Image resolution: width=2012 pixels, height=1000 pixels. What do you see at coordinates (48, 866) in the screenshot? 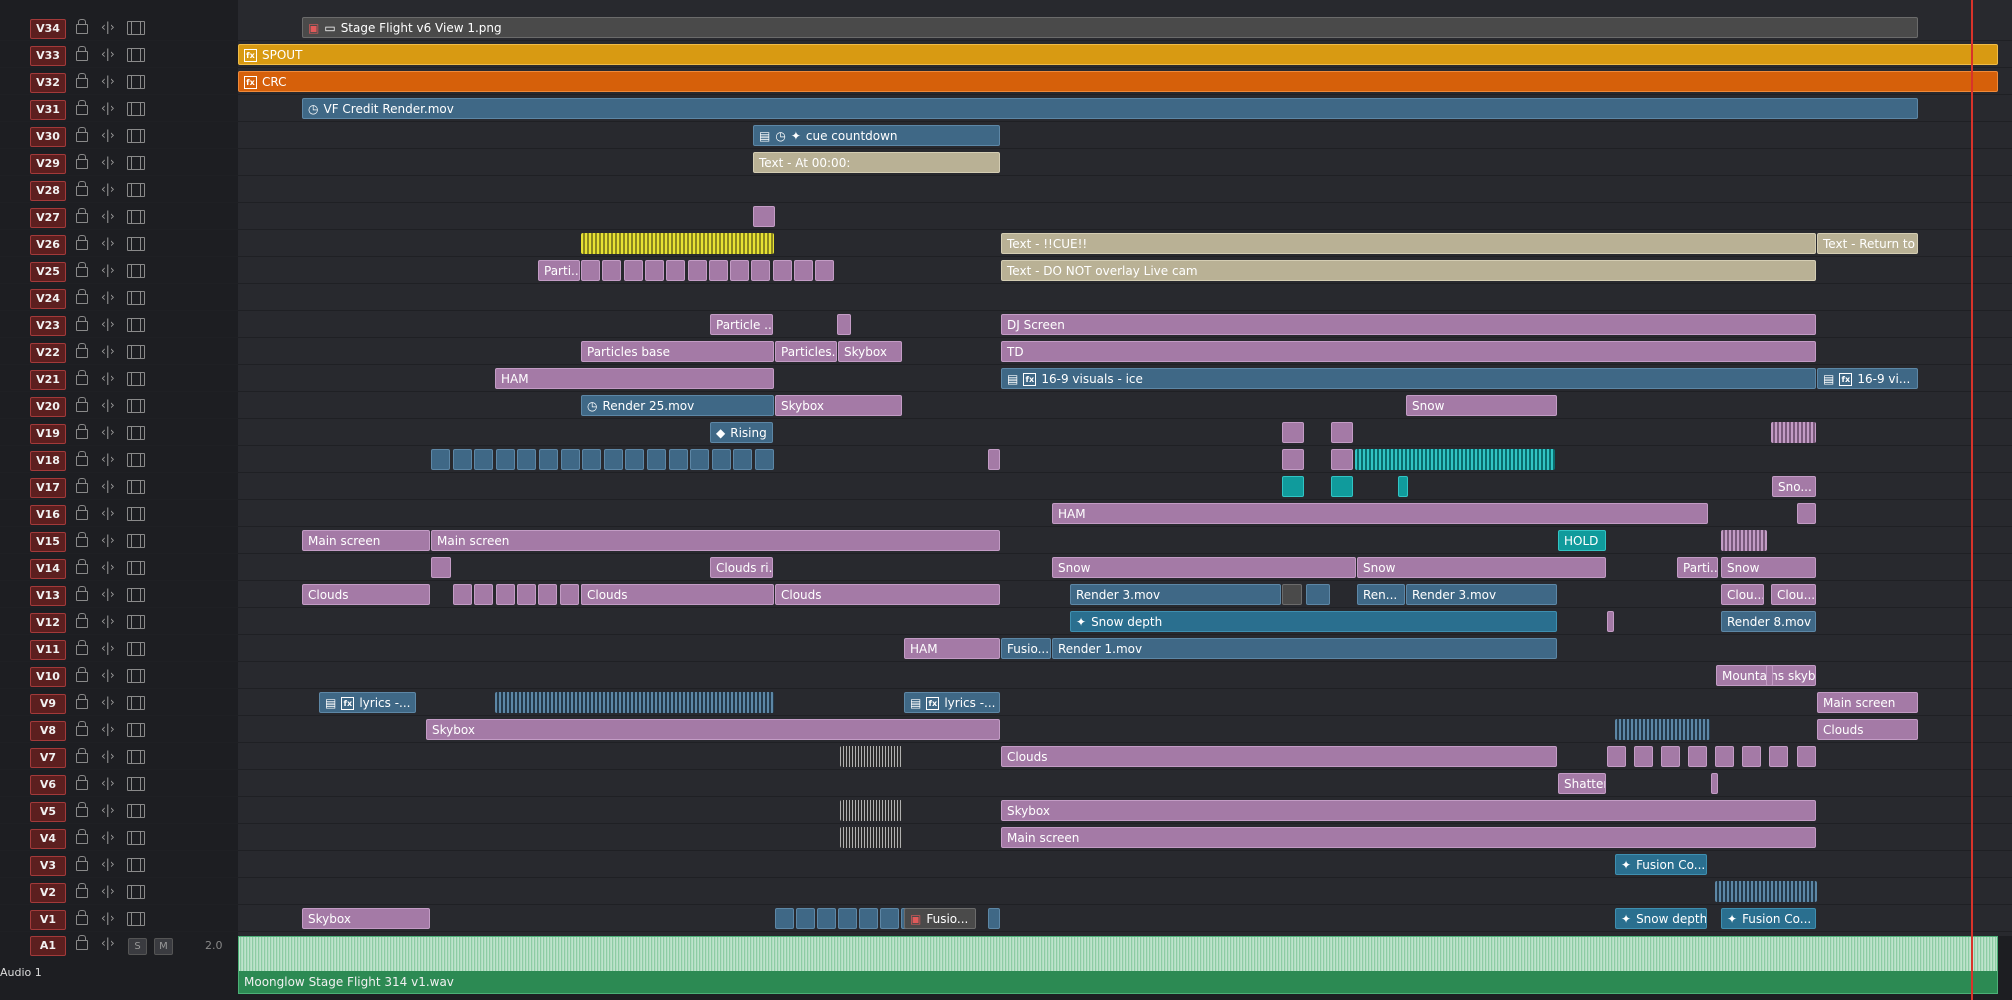
I see `track-badge: V3` at bounding box center [48, 866].